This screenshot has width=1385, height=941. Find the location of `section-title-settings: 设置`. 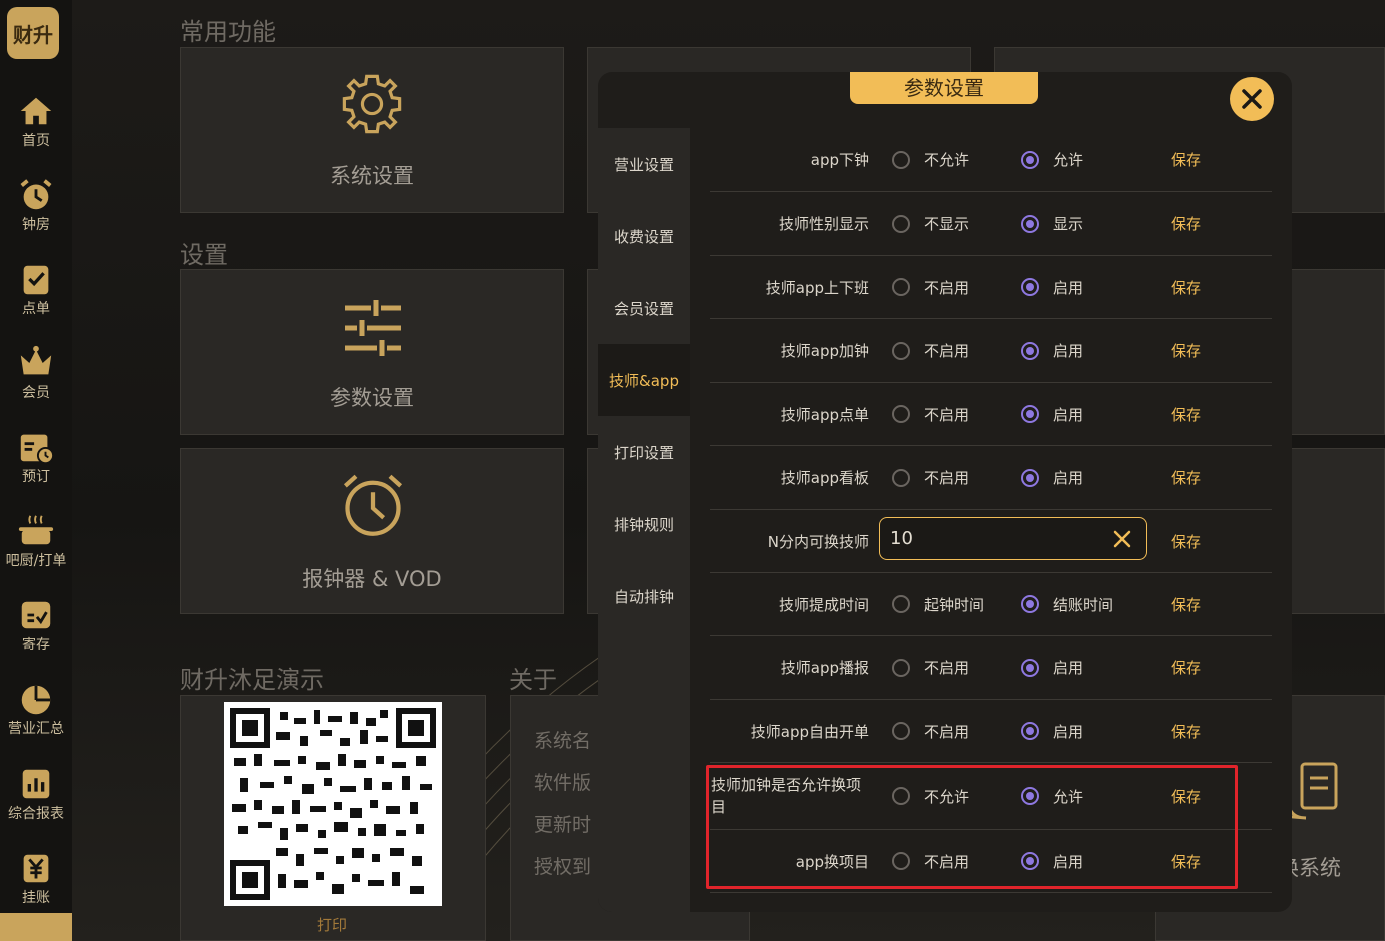

section-title-settings: 设置 is located at coordinates (204, 255).